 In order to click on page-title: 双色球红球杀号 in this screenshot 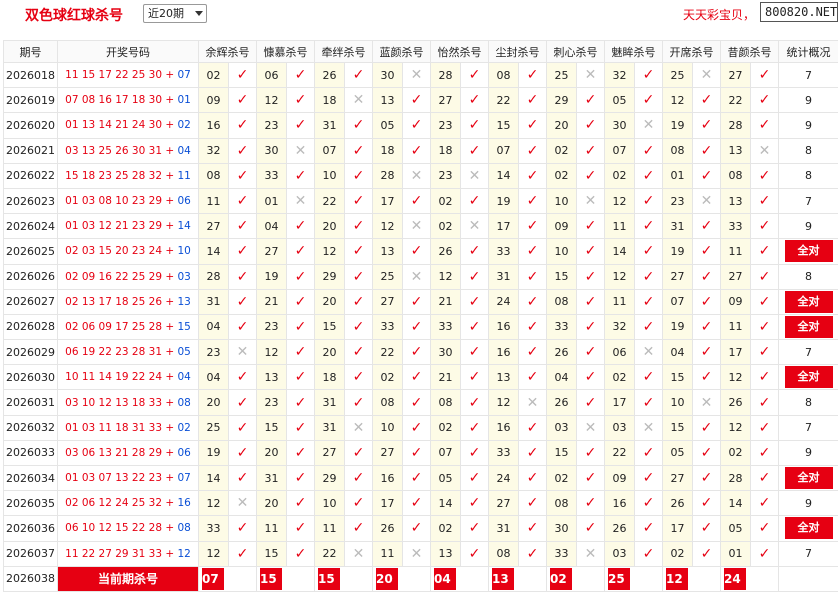, I will do `click(74, 16)`.